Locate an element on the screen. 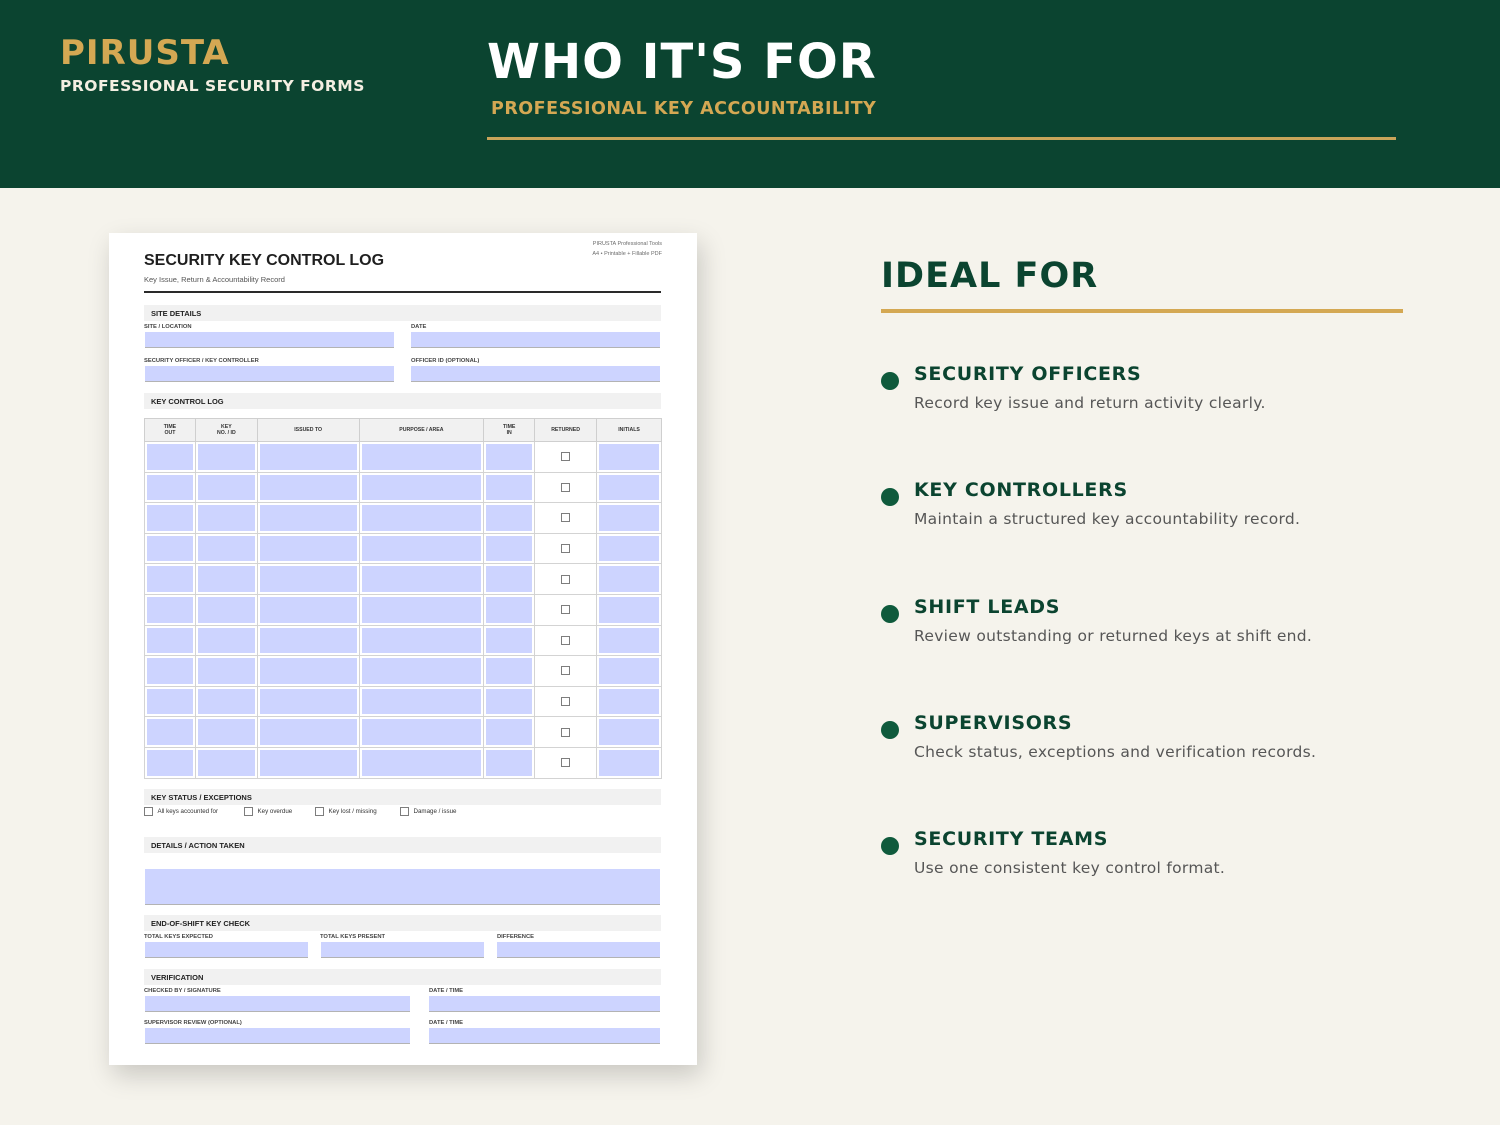 This screenshot has height=1125, width=1500. keys-expected-field is located at coordinates (226, 950).